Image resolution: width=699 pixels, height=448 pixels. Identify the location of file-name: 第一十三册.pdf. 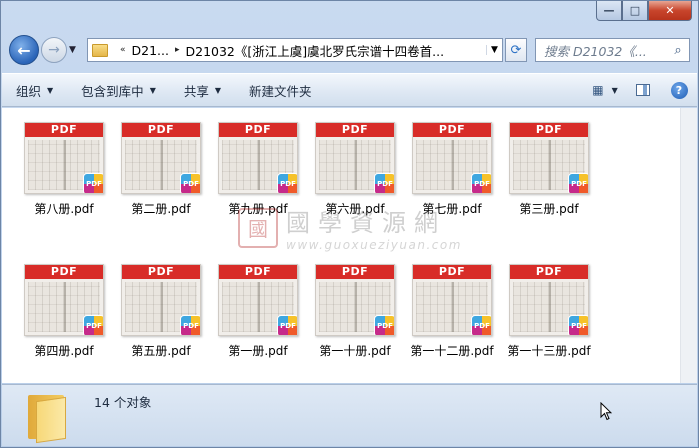
(549, 351).